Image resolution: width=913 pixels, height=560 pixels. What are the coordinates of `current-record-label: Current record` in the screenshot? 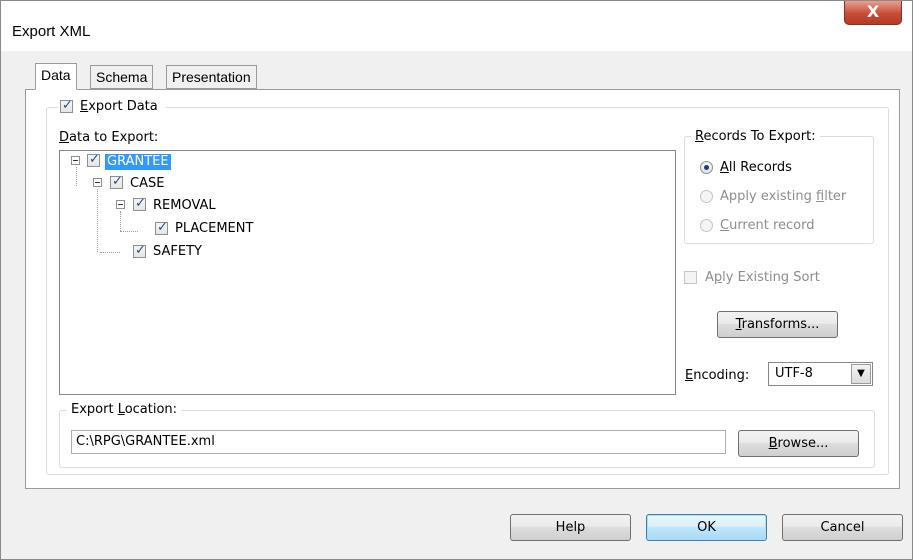 It's located at (767, 225).